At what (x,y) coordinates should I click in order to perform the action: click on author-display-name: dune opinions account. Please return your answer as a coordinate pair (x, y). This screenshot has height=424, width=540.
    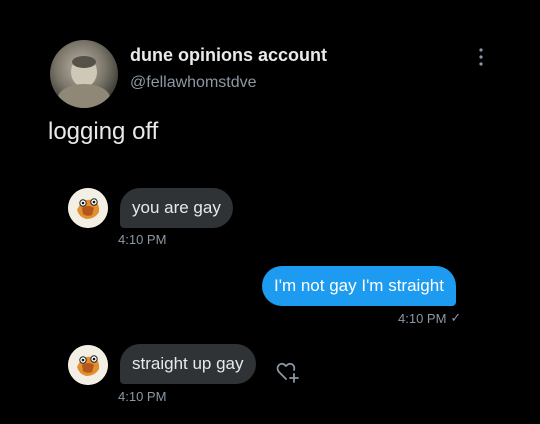
    Looking at the image, I should click on (228, 55).